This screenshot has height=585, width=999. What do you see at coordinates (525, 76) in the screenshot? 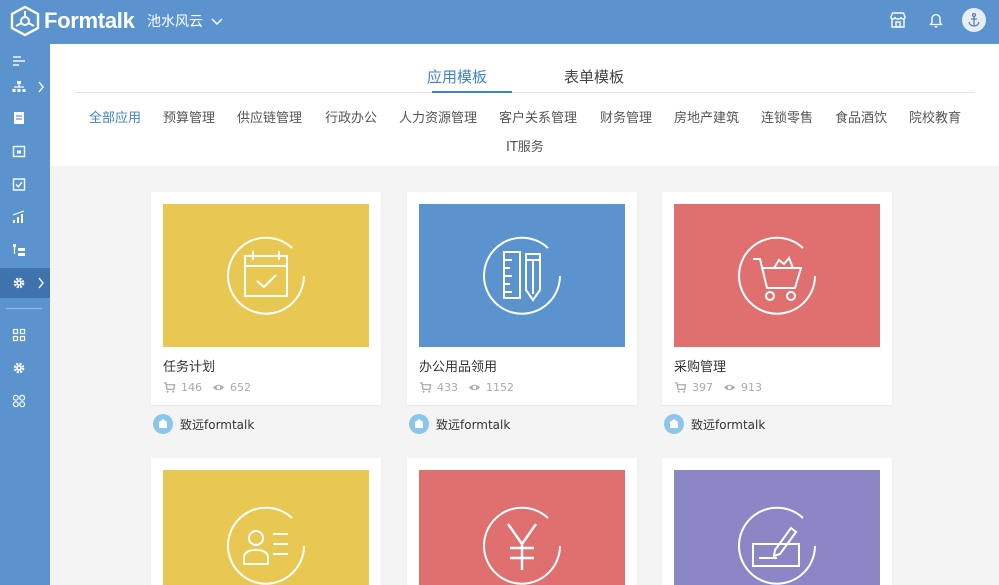
I see `template-tabs: 应用模板 表单模板` at bounding box center [525, 76].